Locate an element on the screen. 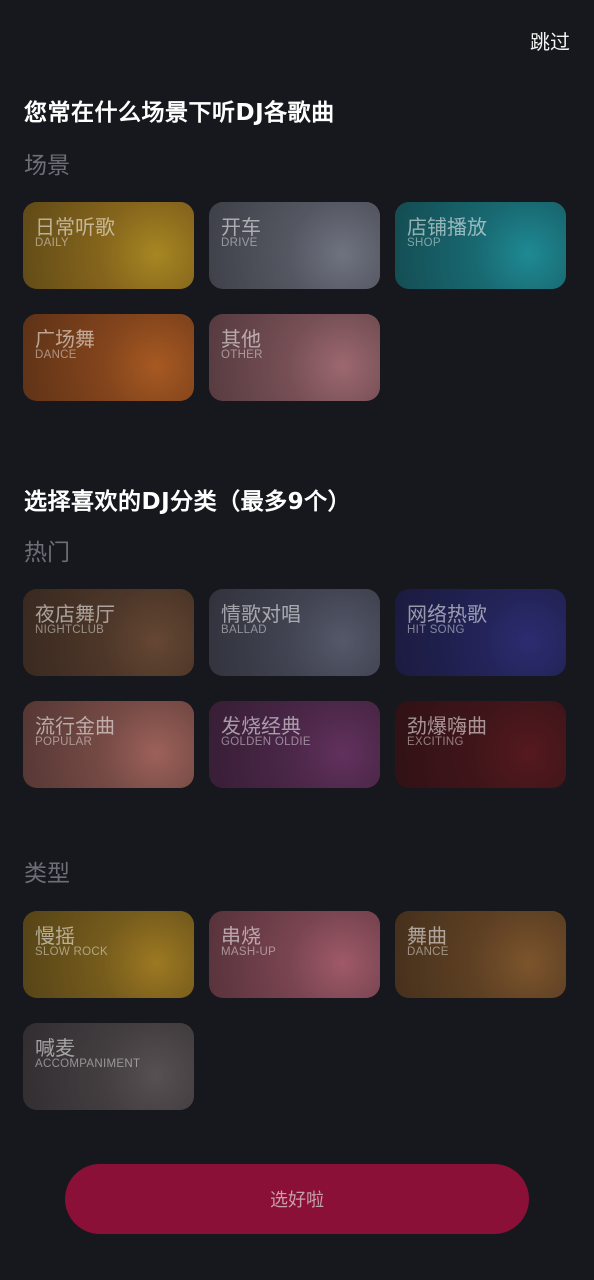 The height and width of the screenshot is (1280, 594). category-card-other: 其他 OTHER is located at coordinates (294, 357).